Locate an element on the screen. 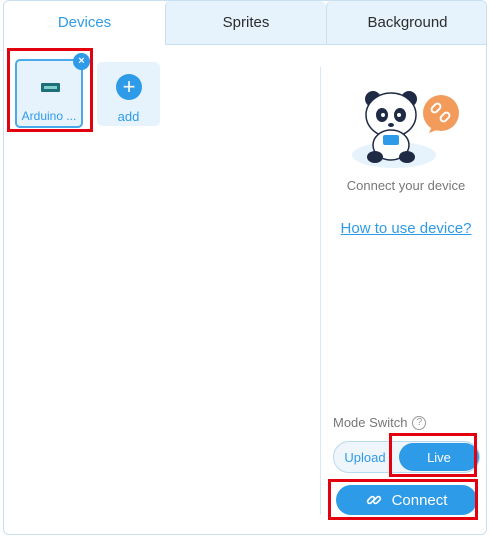 The width and height of the screenshot is (490, 538). tab-bar: Devices Sprites Background is located at coordinates (245, 23).